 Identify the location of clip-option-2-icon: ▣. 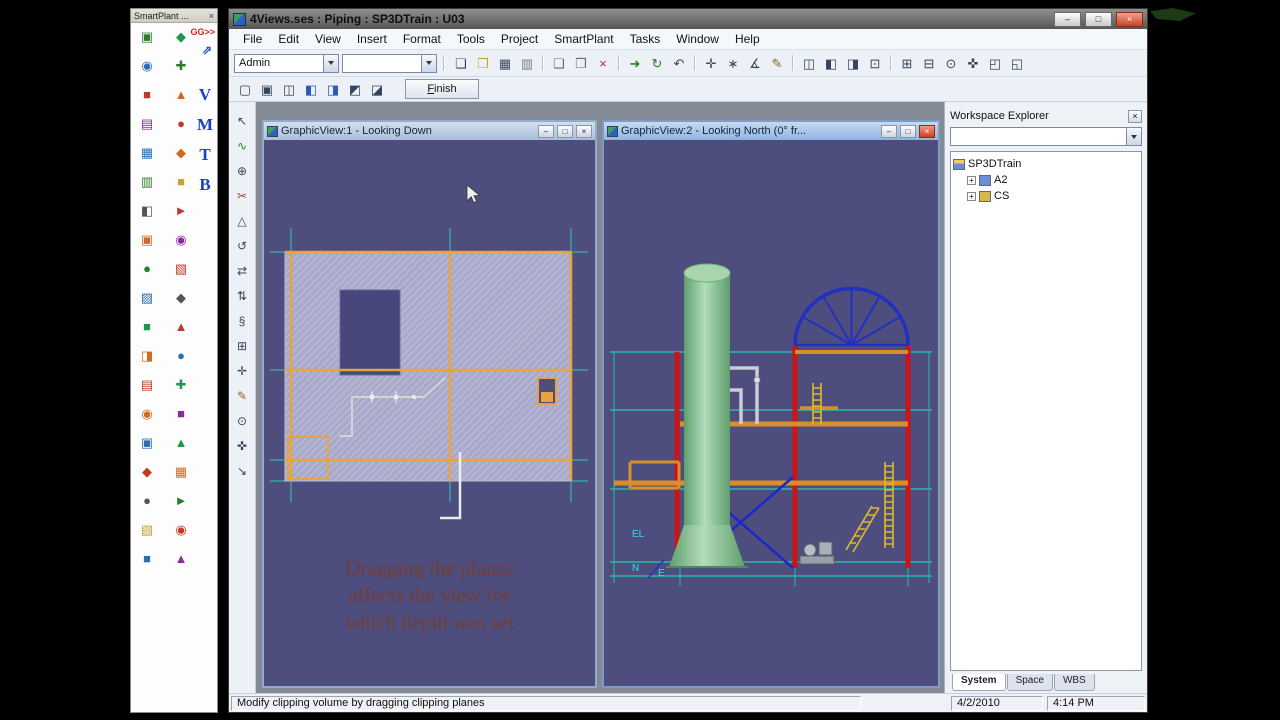
(267, 89).